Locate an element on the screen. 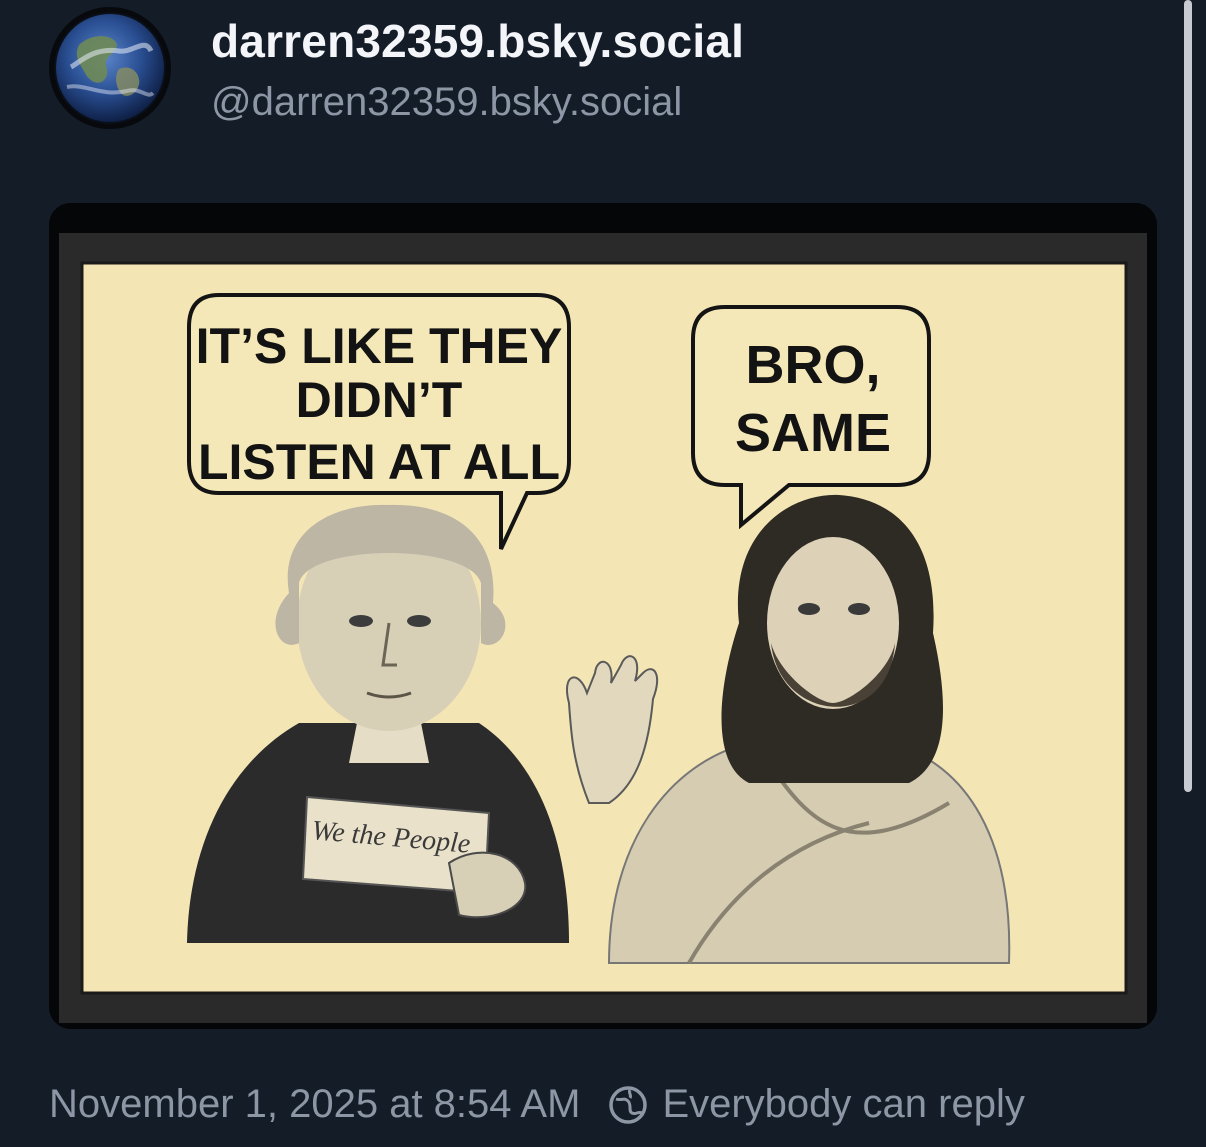  right-bubble-line-2: SAME is located at coordinates (813, 433).